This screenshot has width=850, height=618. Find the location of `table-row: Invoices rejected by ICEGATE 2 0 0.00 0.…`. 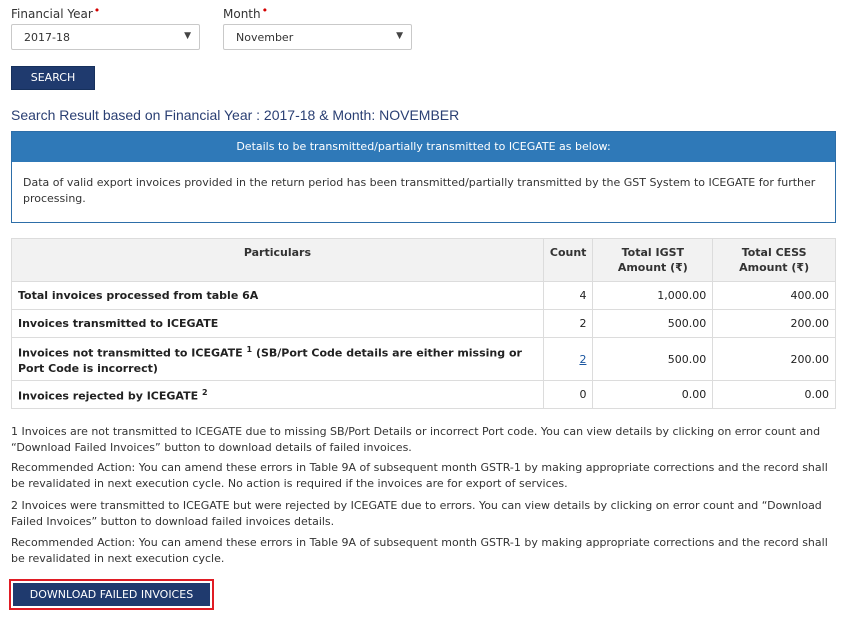

table-row: Invoices rejected by ICEGATE 2 0 0.00 0.… is located at coordinates (423, 394).